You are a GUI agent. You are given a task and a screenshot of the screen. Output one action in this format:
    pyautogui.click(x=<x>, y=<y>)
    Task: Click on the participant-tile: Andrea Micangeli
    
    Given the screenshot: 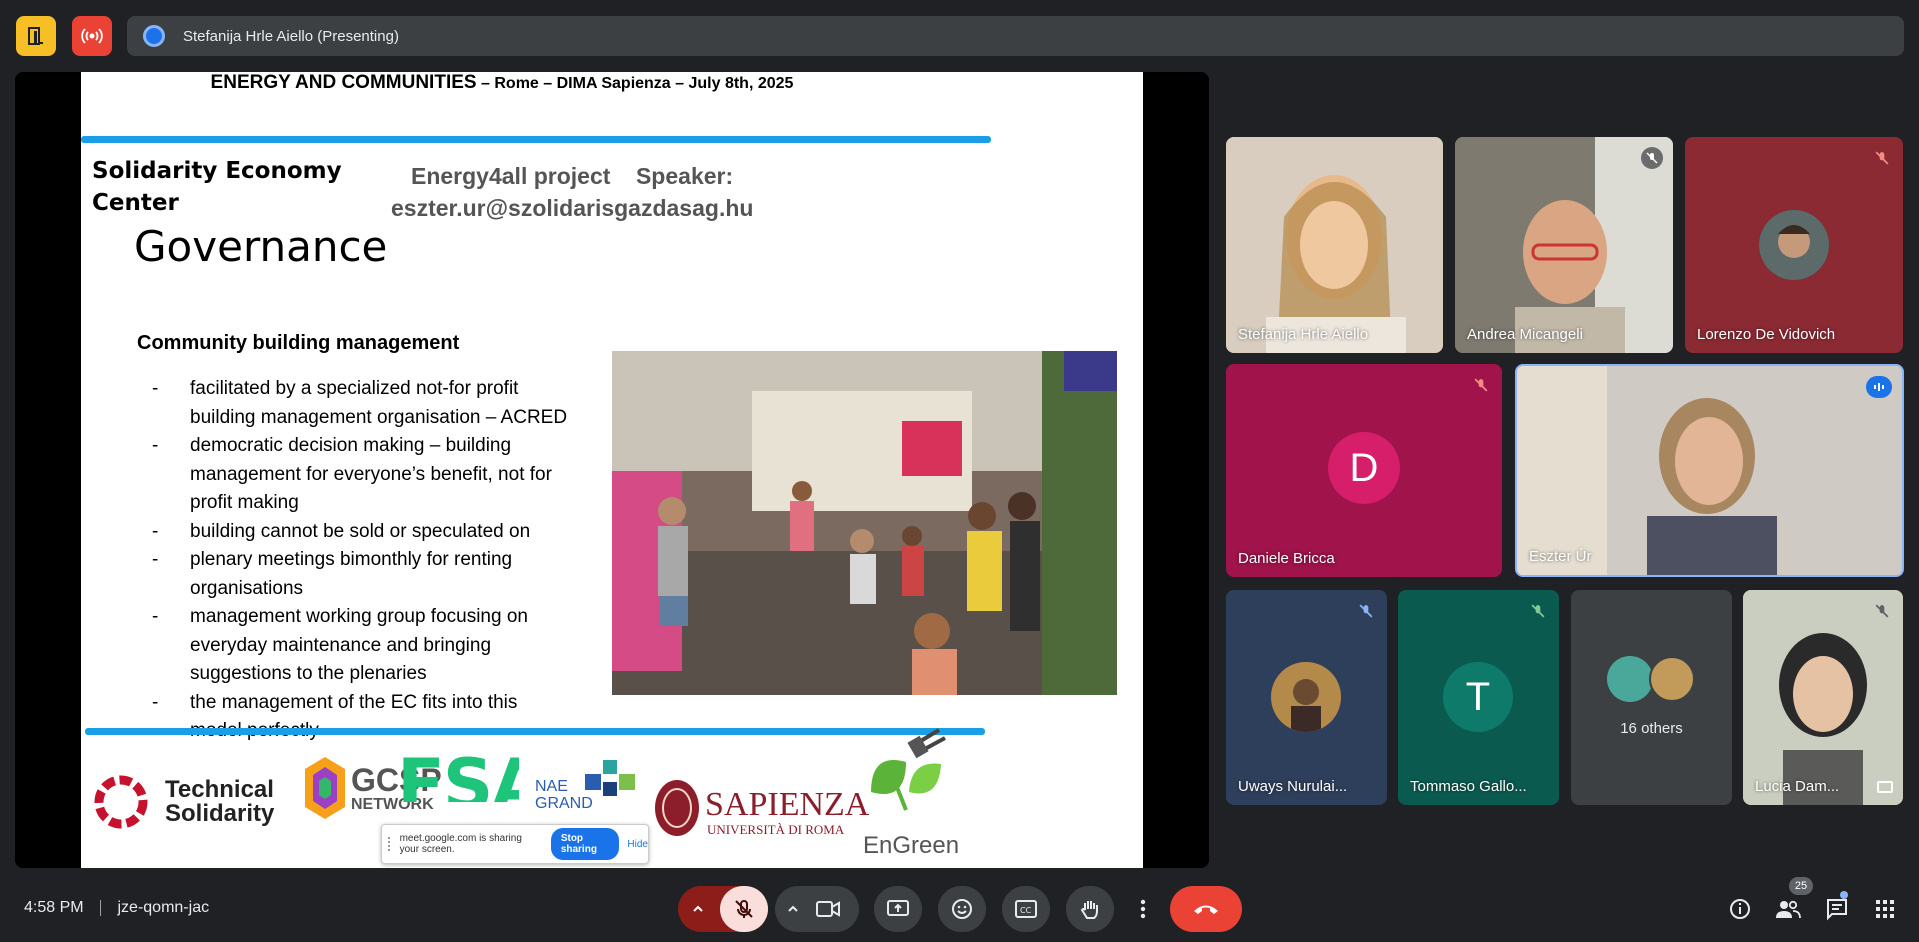 What is the action you would take?
    pyautogui.click(x=1564, y=245)
    